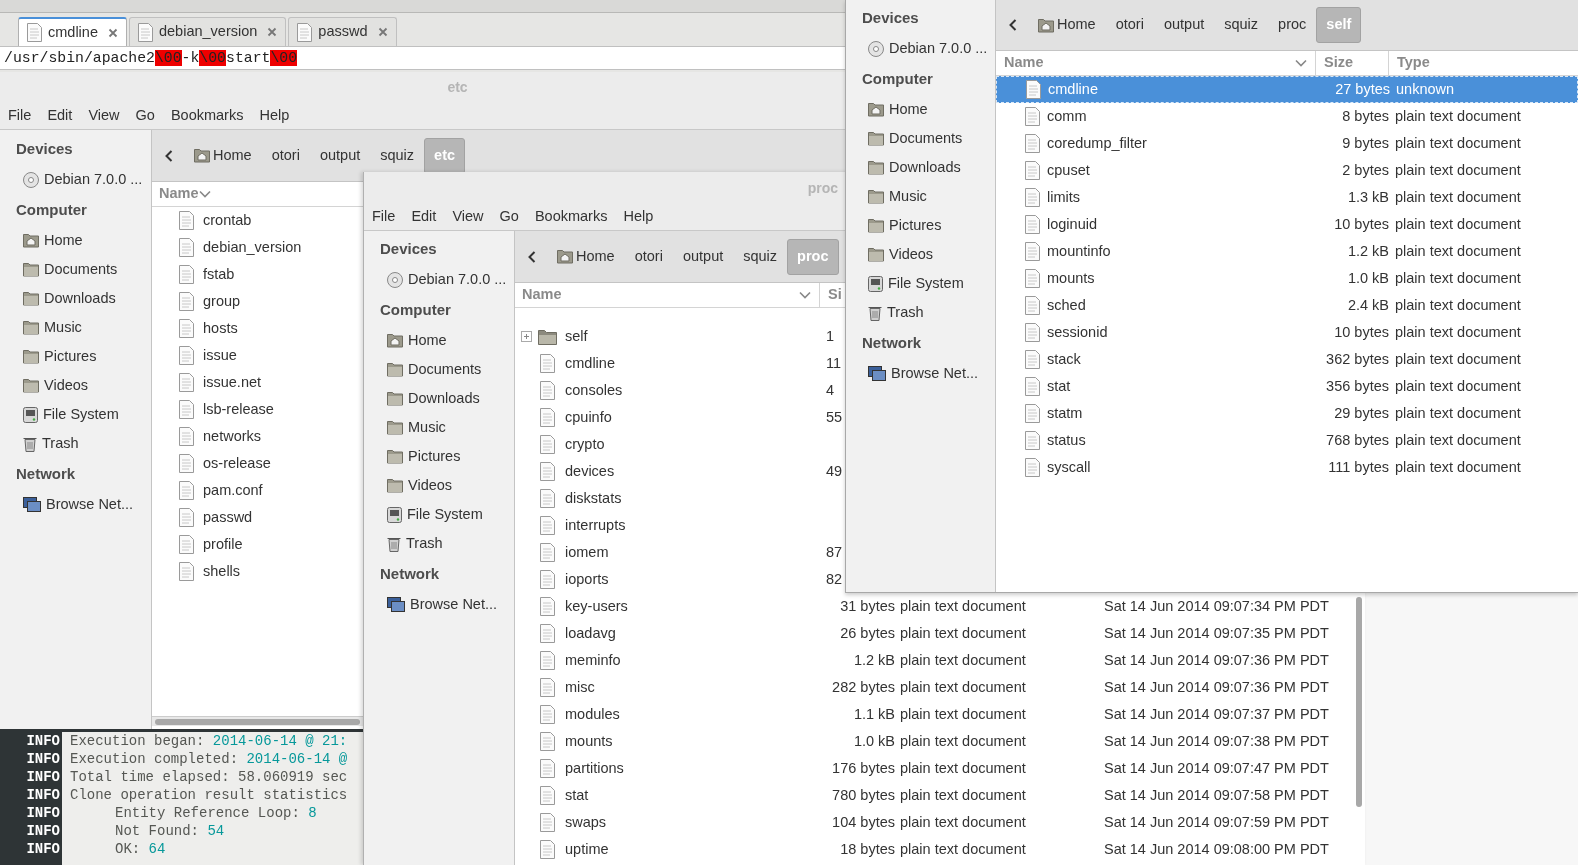 Image resolution: width=1578 pixels, height=865 pixels. I want to click on file-row: cpuinfo 55, so click(680, 417).